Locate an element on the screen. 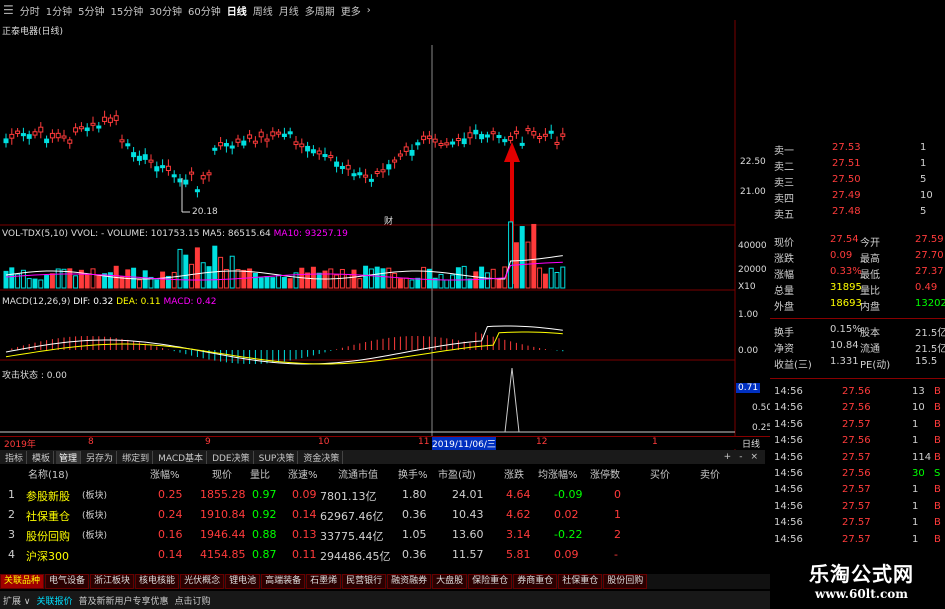 This screenshot has height=609, width=945. related-tab: 民营银行 is located at coordinates (364, 581).